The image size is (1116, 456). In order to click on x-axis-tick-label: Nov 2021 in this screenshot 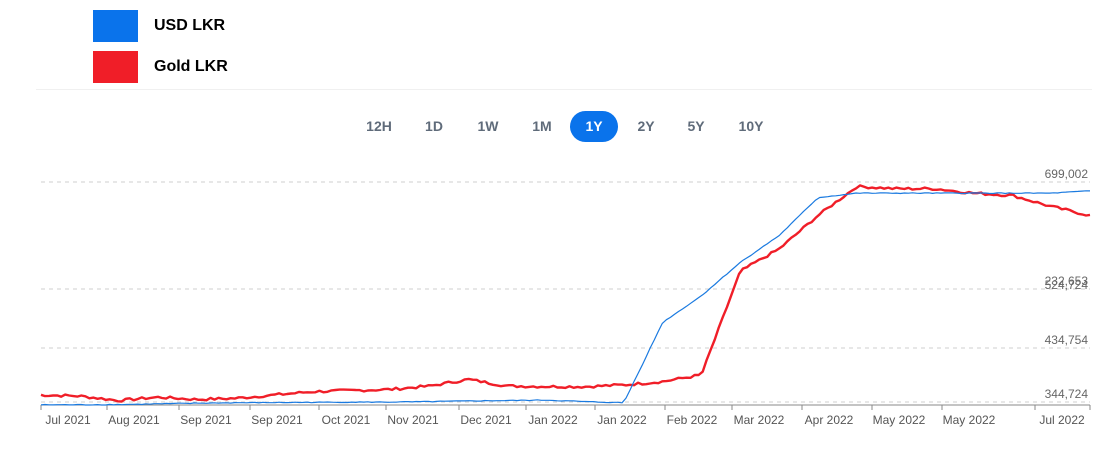, I will do `click(413, 420)`.